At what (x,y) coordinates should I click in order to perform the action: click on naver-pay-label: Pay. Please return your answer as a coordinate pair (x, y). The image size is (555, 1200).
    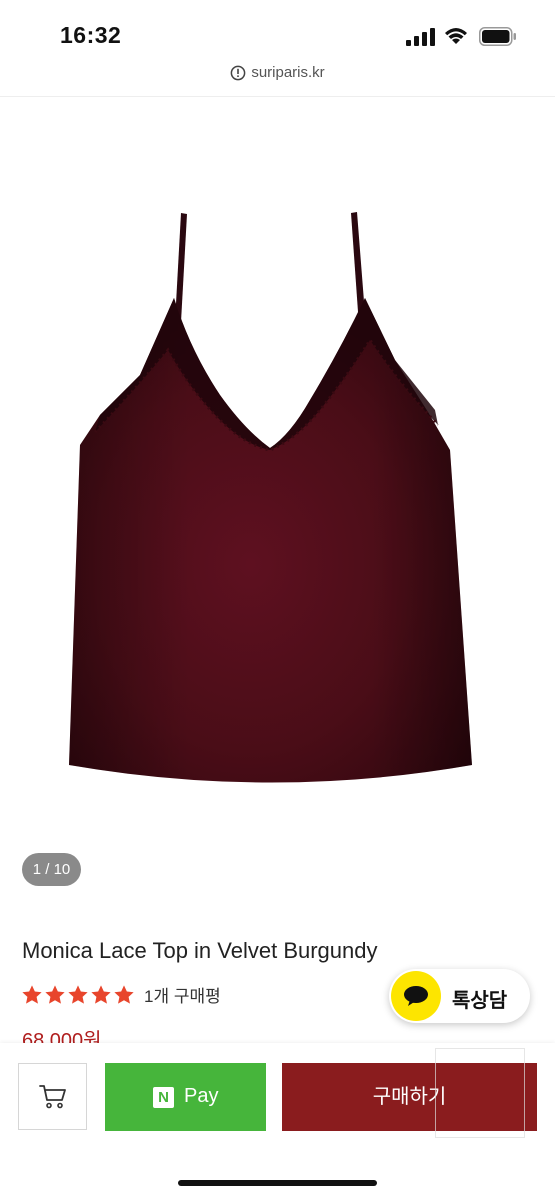
    Looking at the image, I should click on (201, 1096).